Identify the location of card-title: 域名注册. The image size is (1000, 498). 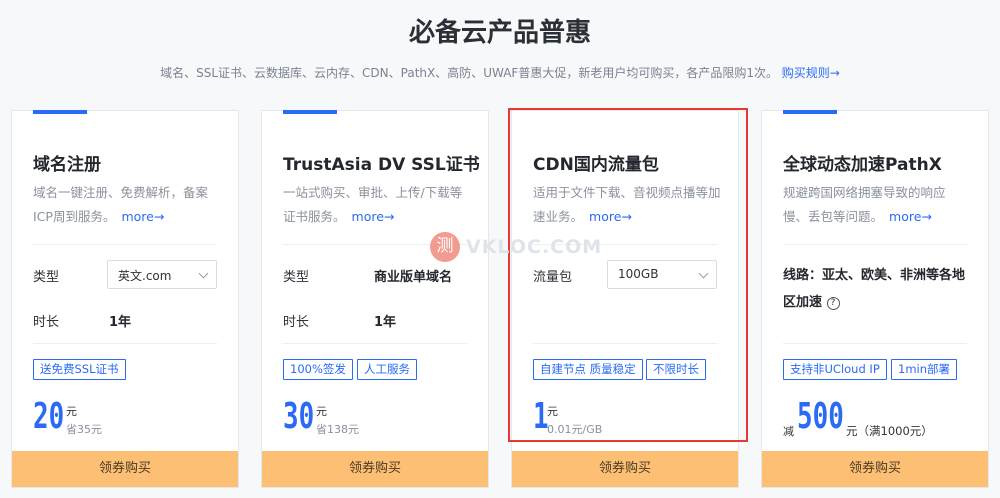
(67, 165).